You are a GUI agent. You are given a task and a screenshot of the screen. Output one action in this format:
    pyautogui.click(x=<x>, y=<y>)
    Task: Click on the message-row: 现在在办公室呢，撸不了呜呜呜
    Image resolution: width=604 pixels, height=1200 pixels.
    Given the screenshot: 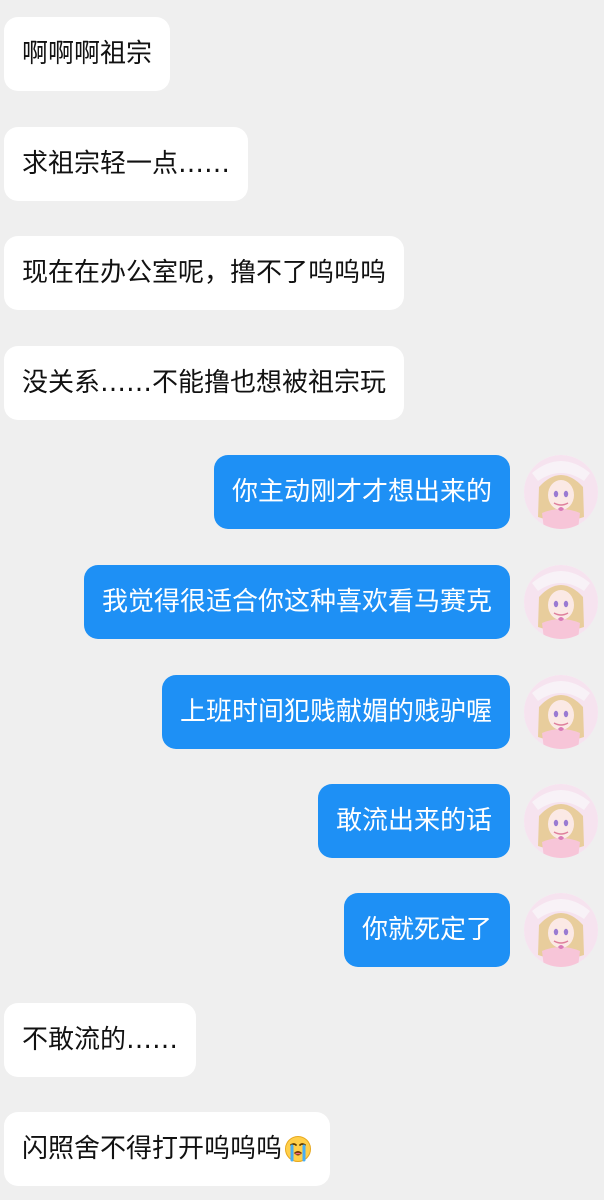 What is the action you would take?
    pyautogui.click(x=302, y=273)
    